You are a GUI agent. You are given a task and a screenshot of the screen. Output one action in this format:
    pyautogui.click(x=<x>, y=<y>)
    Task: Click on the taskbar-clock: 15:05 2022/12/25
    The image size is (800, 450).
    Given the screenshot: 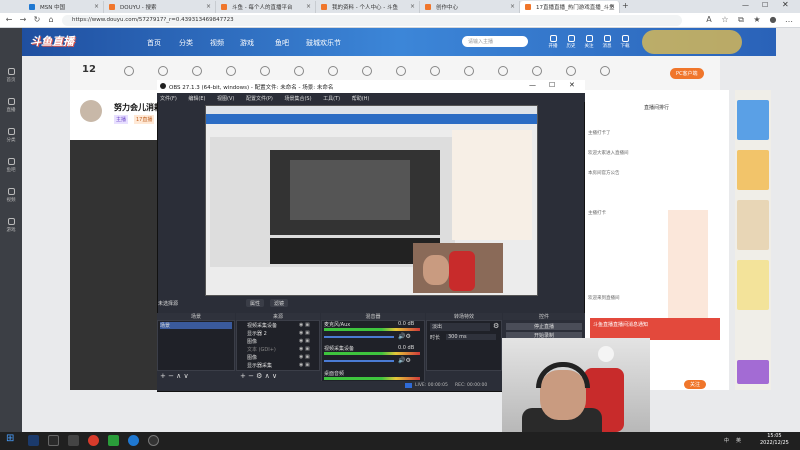 What is the action you would take?
    pyautogui.click(x=774, y=440)
    